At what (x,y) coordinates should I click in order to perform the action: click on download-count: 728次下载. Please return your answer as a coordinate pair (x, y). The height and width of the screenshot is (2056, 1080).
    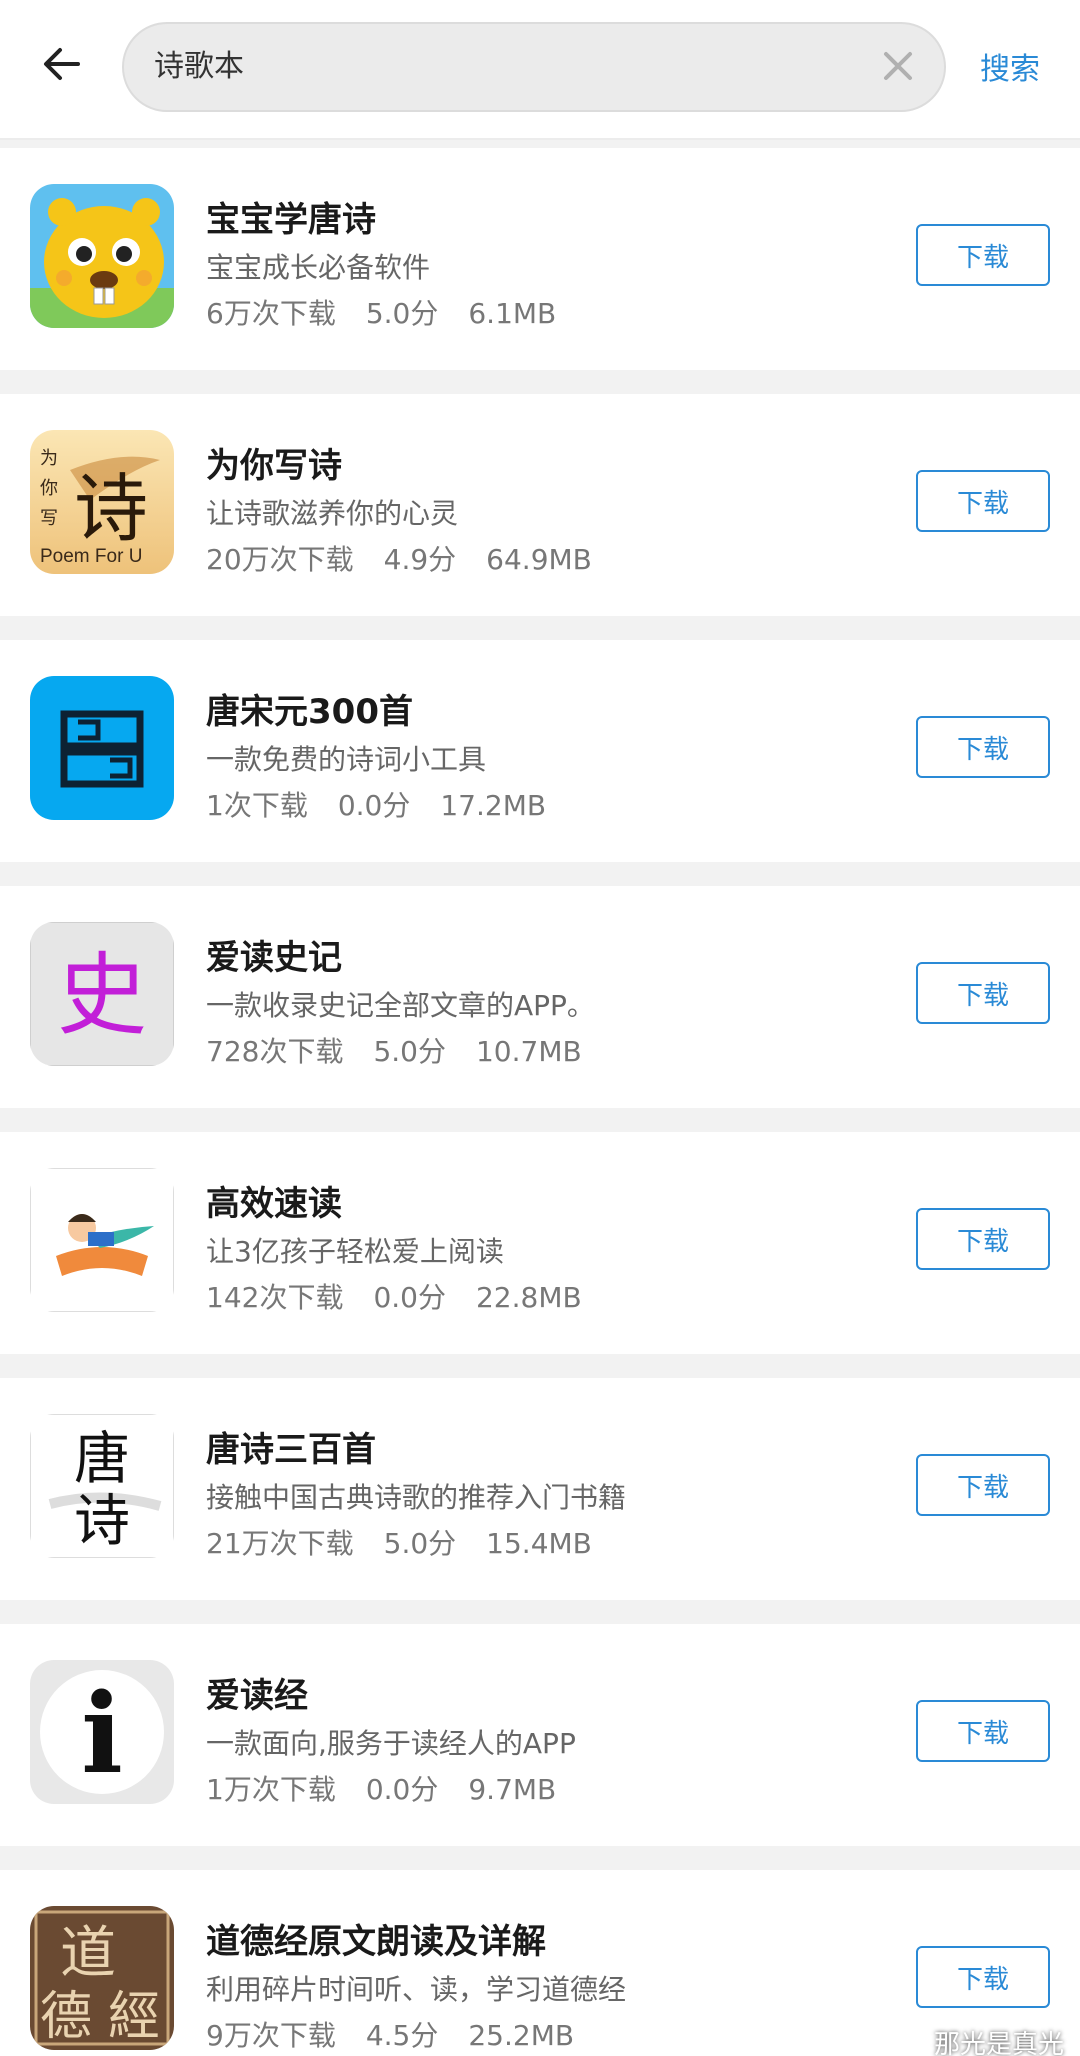
    Looking at the image, I should click on (275, 1051).